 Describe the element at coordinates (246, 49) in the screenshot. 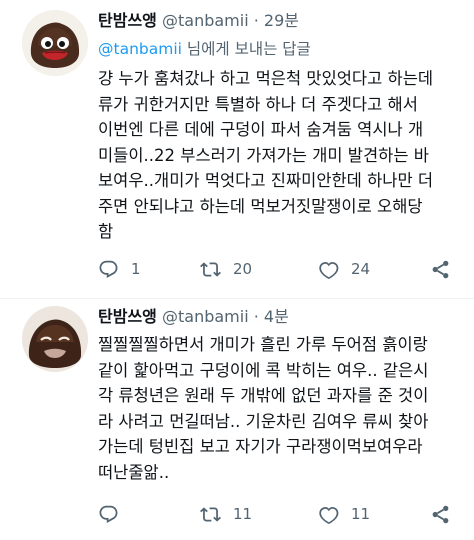

I see `replying-to-suffix: 님에게 보내는 답글` at that location.